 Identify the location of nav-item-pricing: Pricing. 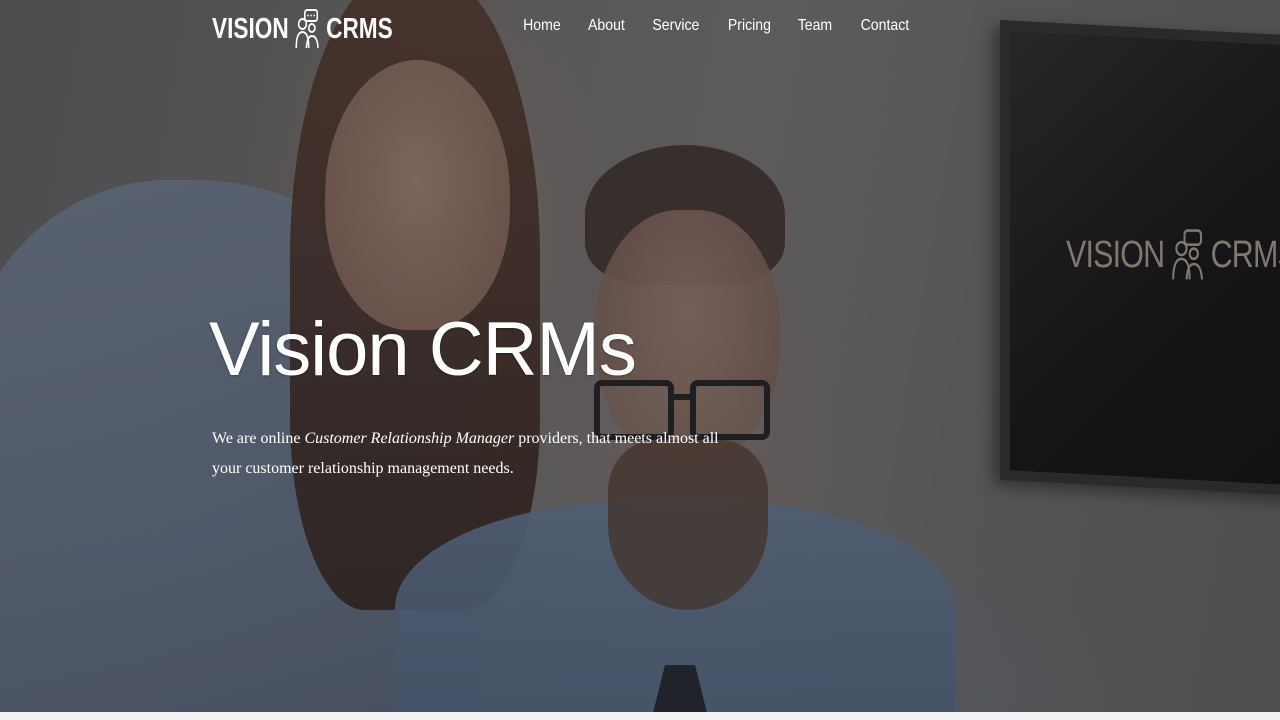
(746, 26).